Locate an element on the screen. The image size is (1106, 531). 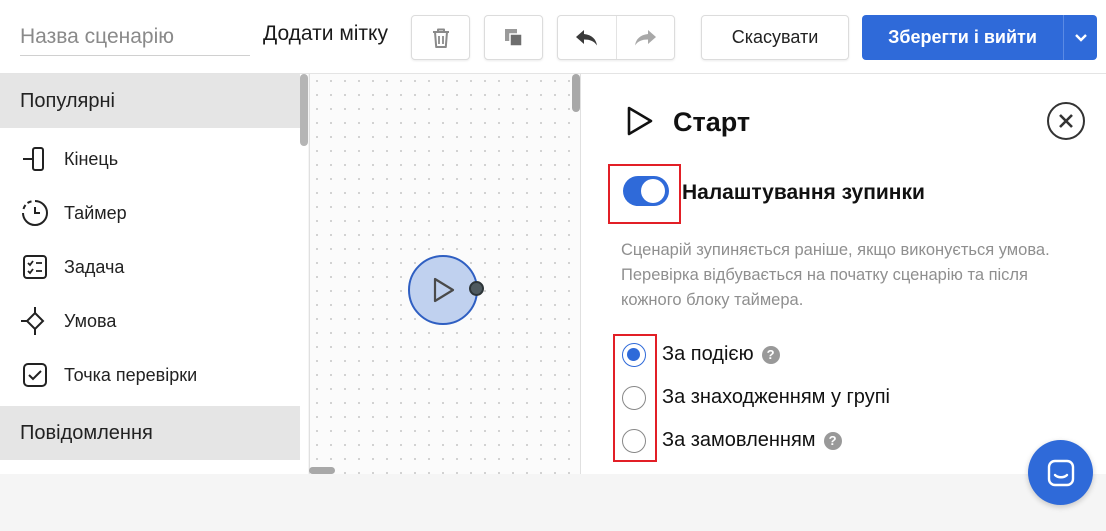
undo-button is located at coordinates (587, 37).